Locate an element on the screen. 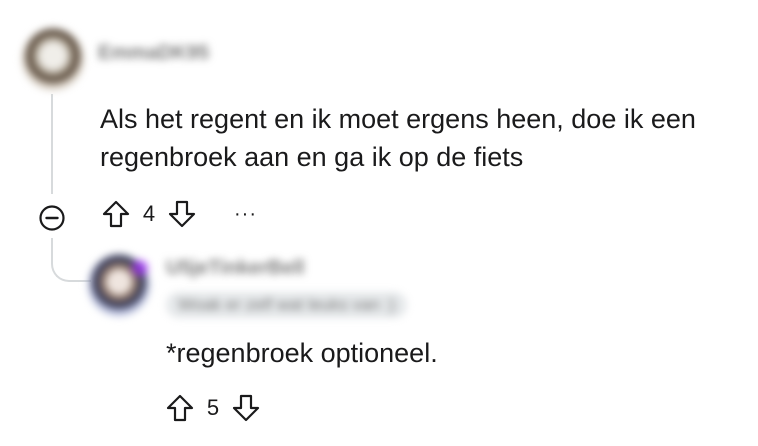 This screenshot has height=446, width=758. user-flair: Woak er zelf wat leuks van :) is located at coordinates (286, 305).